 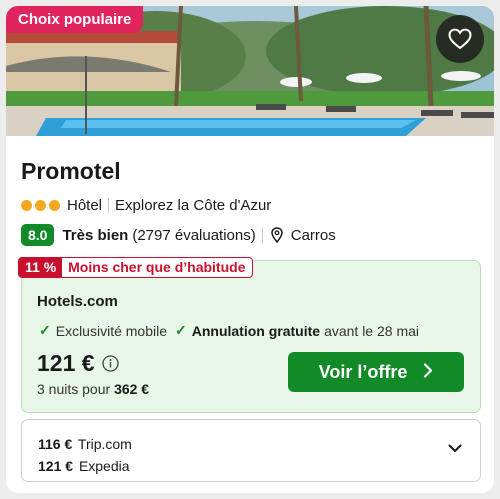 What do you see at coordinates (66, 363) in the screenshot?
I see `price-per-night: 121 €` at bounding box center [66, 363].